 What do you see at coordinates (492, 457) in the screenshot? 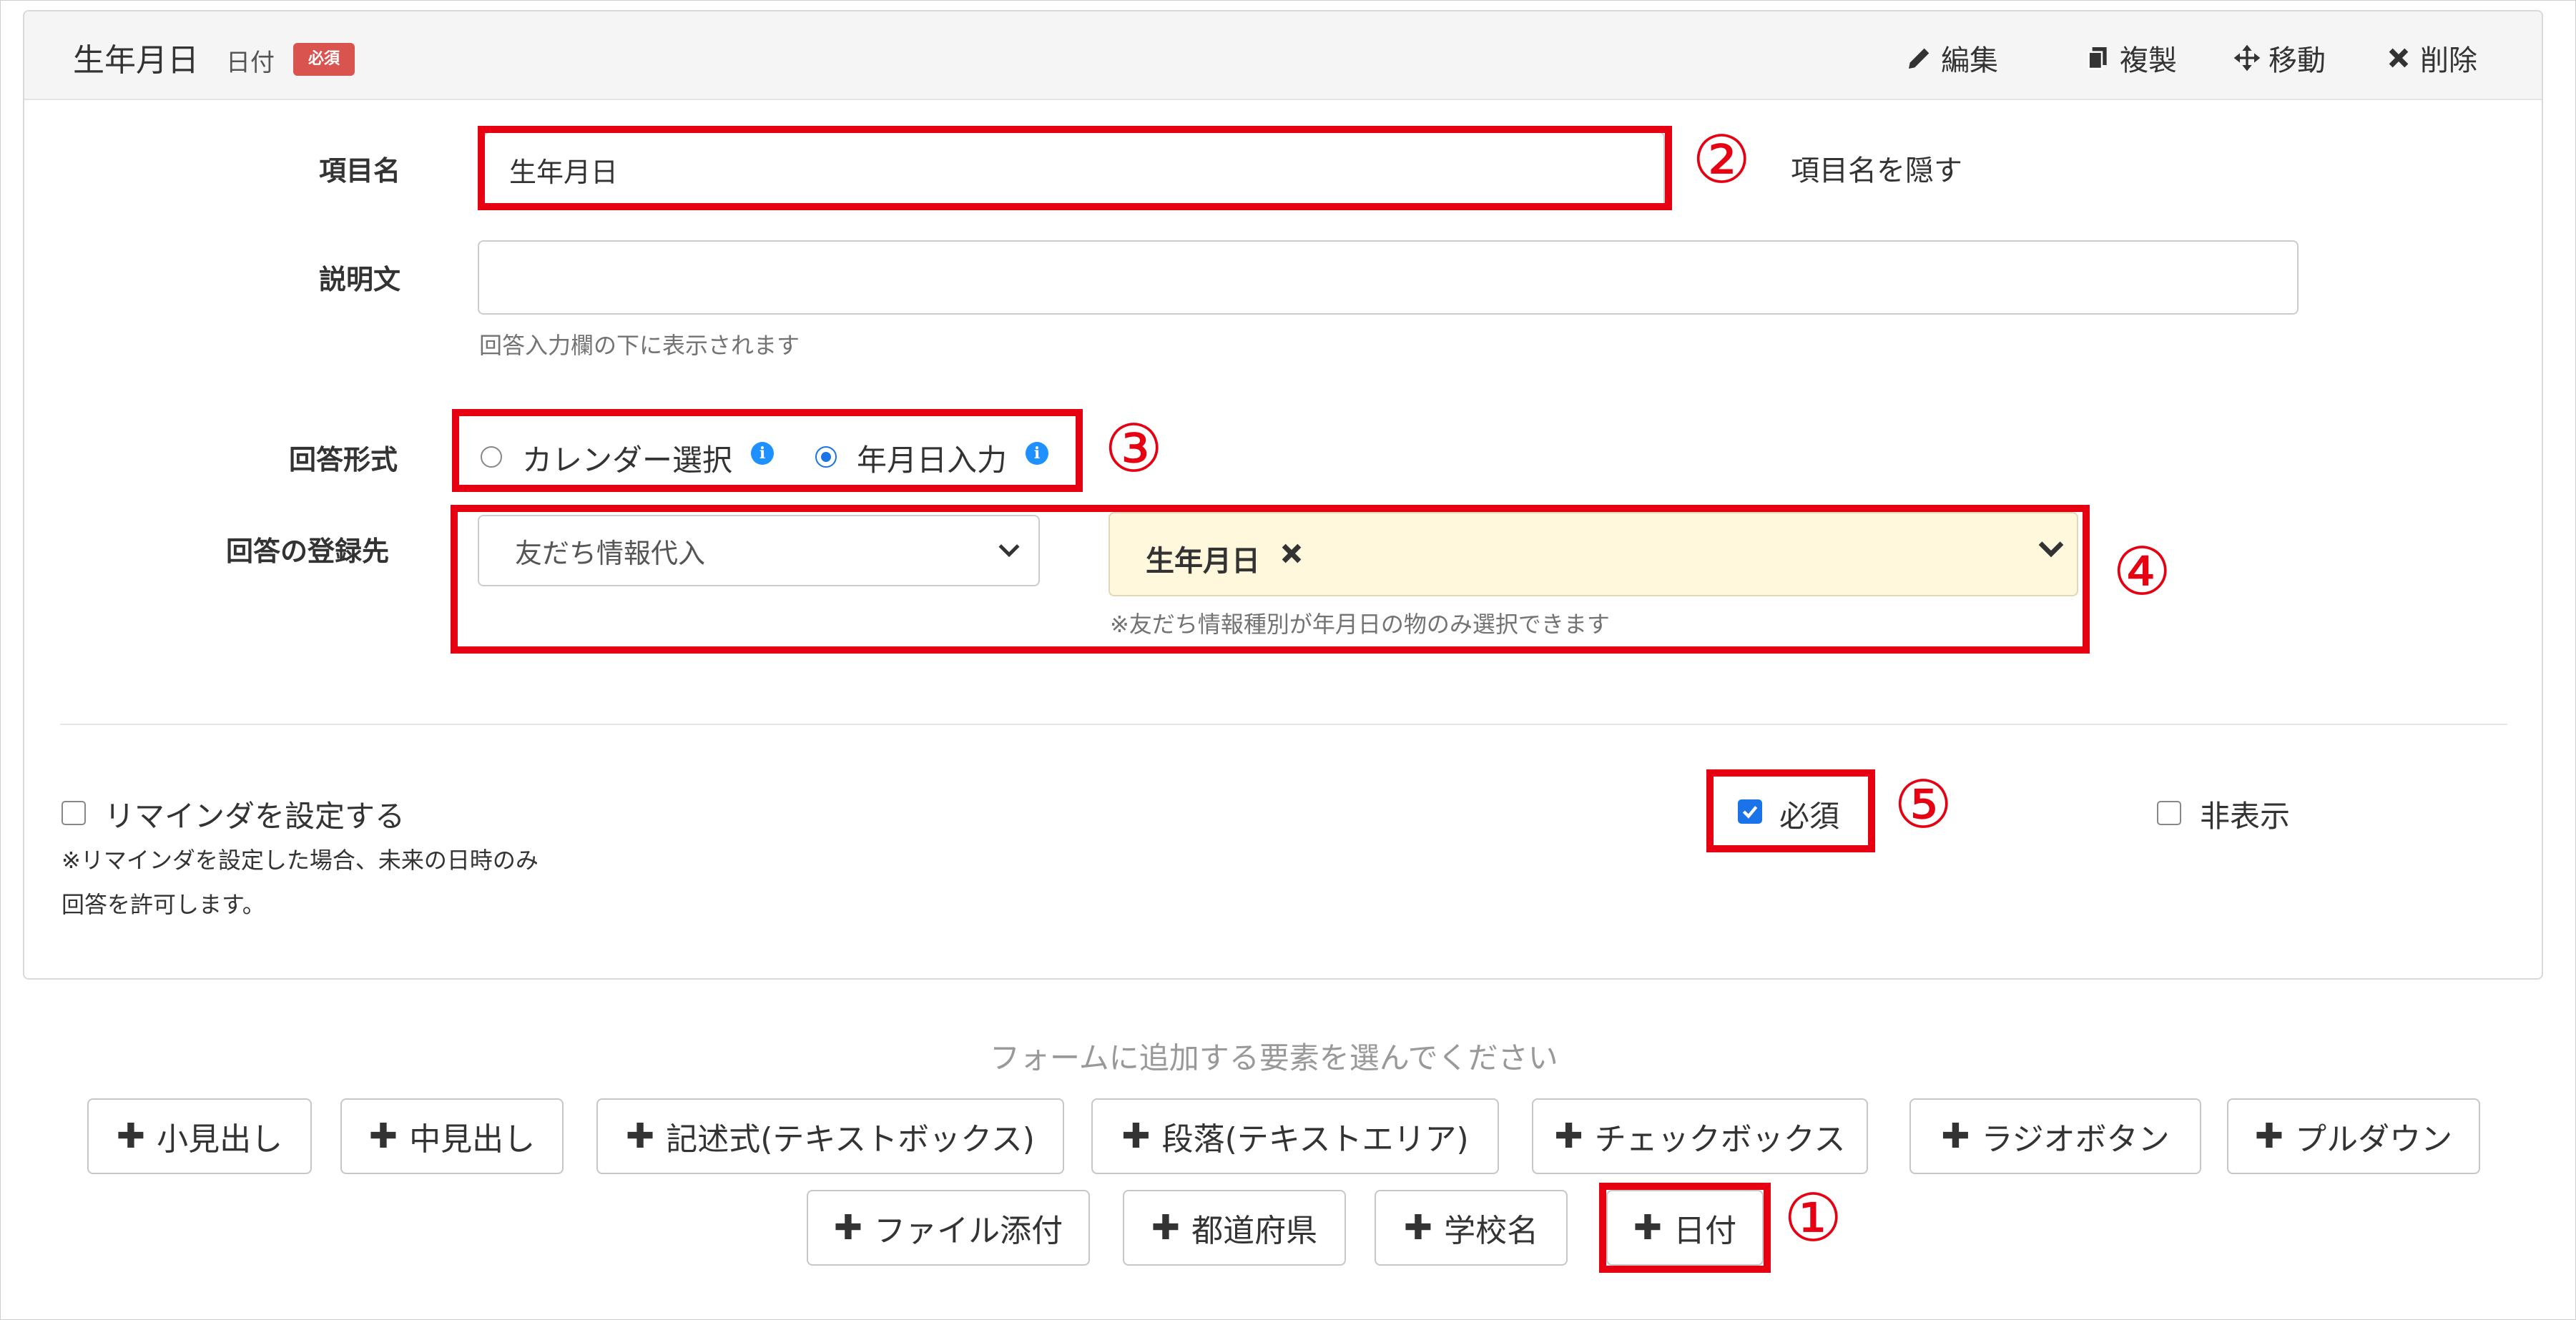
I see `radio-calendar` at bounding box center [492, 457].